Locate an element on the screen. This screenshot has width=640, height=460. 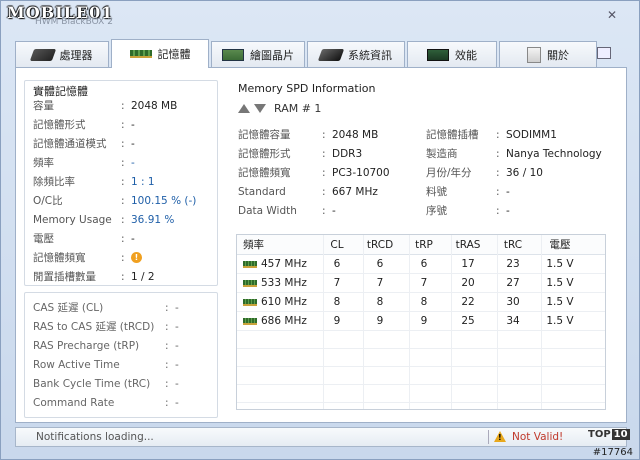
spd-row: 記憶體容量:2048 MB is located at coordinates (308, 135).